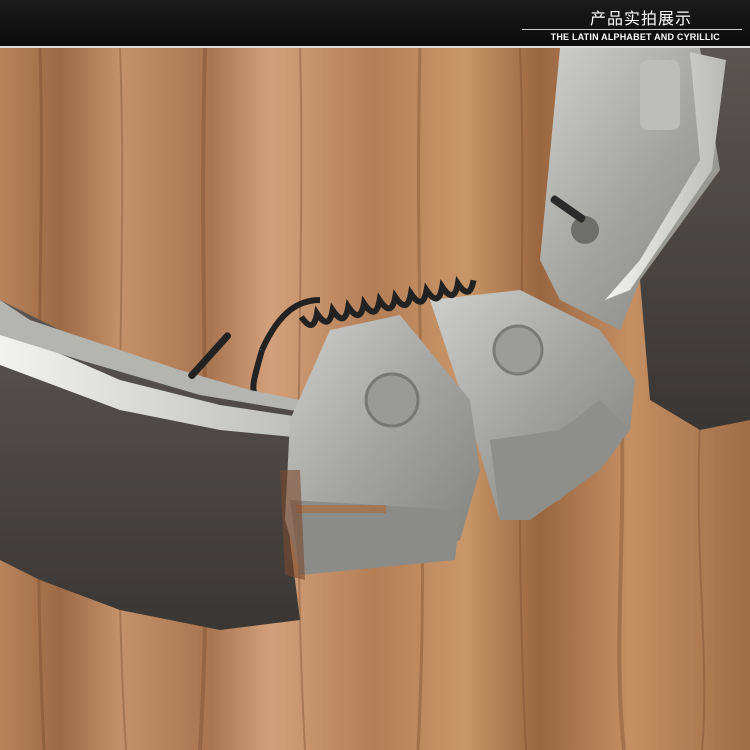 The height and width of the screenshot is (750, 750). I want to click on banner-subtitle: THE LATIN ALPHABET AND CYRILLIC, so click(635, 37).